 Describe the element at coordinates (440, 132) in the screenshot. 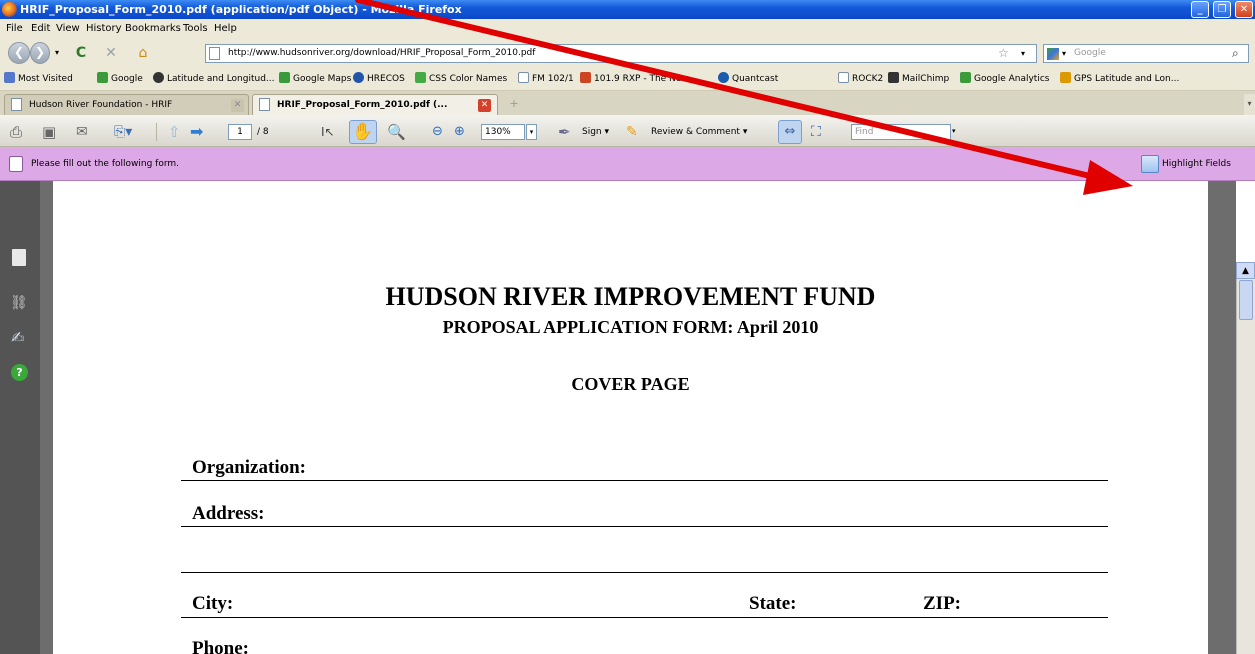

I see `zoom-out-icon: ⊖` at that location.